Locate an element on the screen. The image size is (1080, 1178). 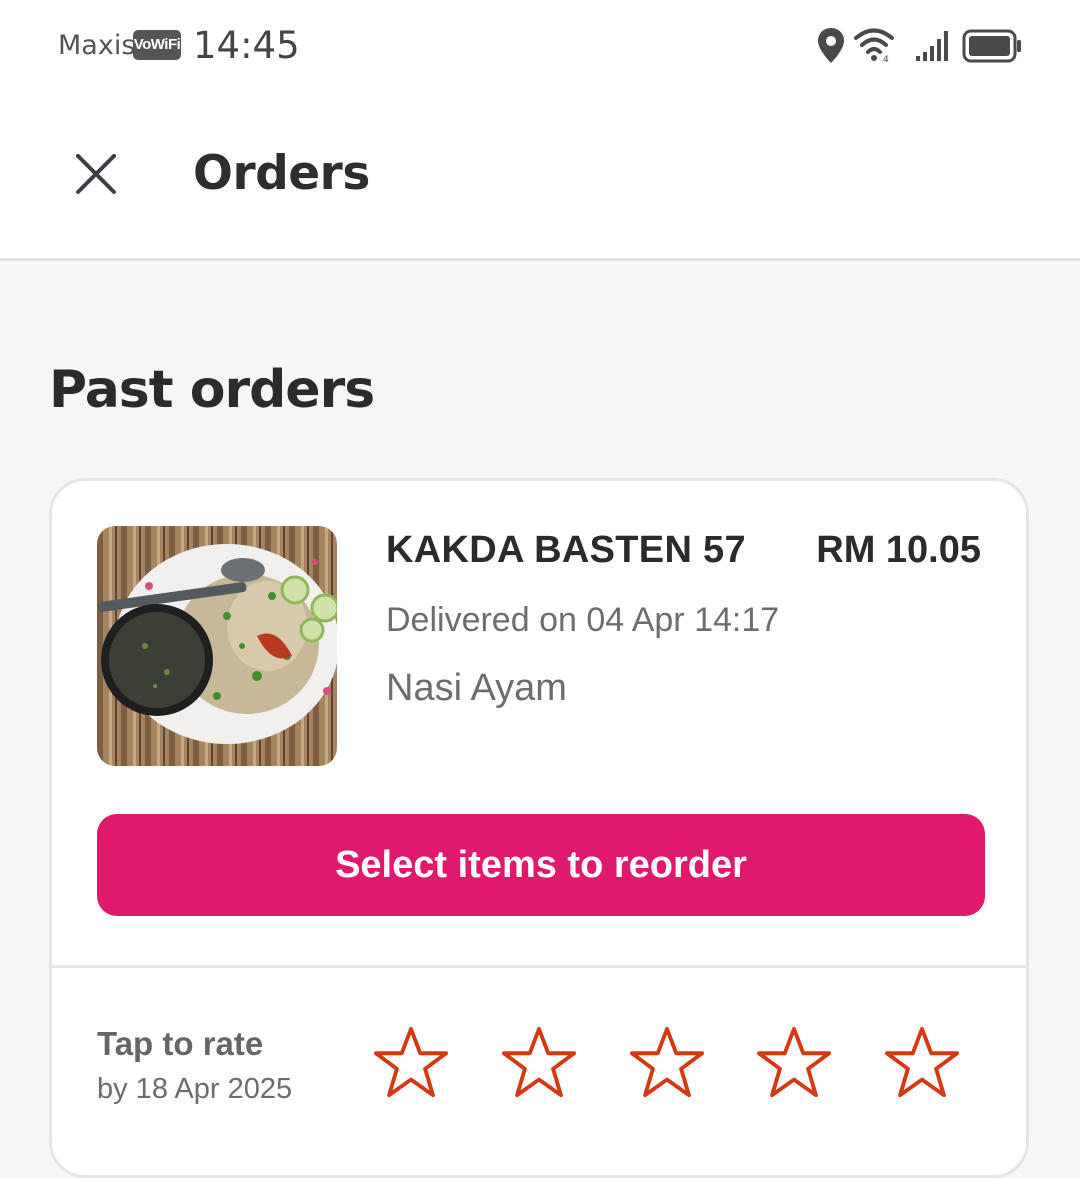
order-items: Nasi Ayam is located at coordinates (476, 688).